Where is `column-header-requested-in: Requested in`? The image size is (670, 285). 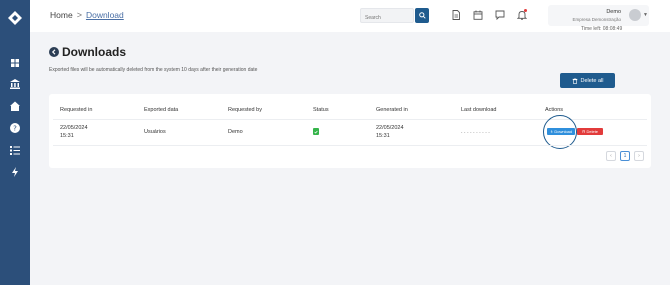 column-header-requested-in: Requested in is located at coordinates (76, 110).